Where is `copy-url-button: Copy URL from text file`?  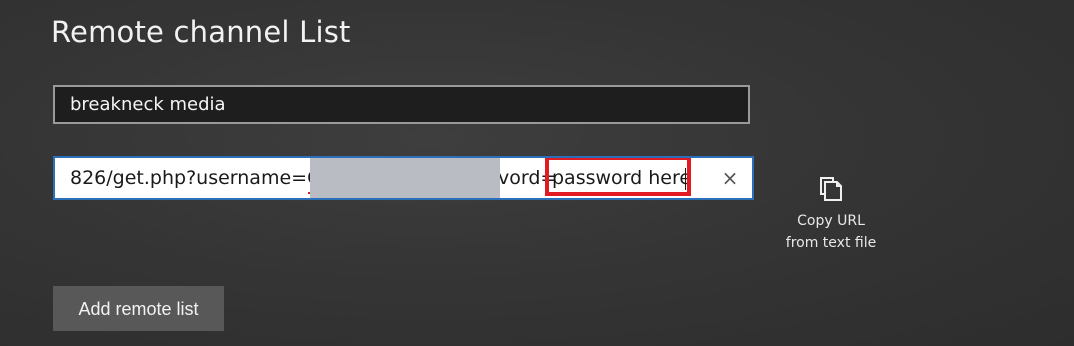
copy-url-button: Copy URL from text file is located at coordinates (831, 226).